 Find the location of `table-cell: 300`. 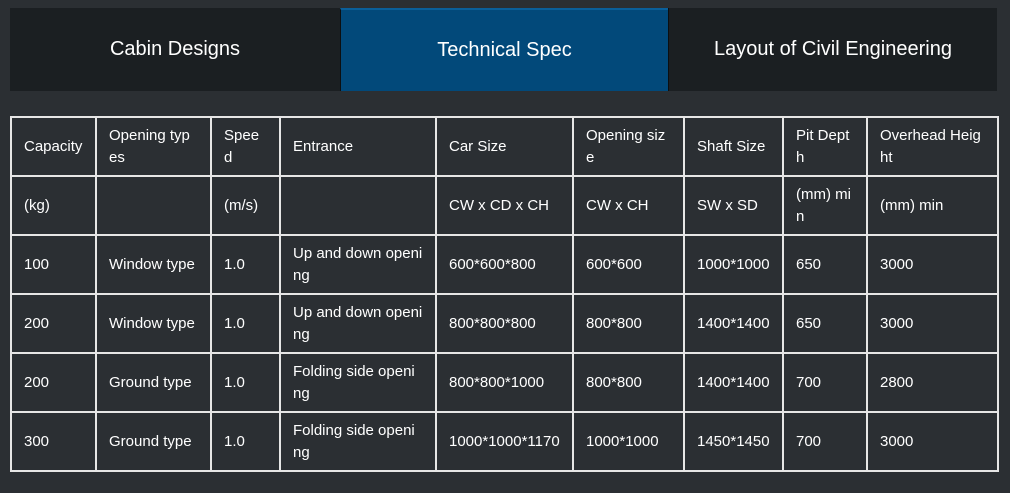

table-cell: 300 is located at coordinates (53, 441).